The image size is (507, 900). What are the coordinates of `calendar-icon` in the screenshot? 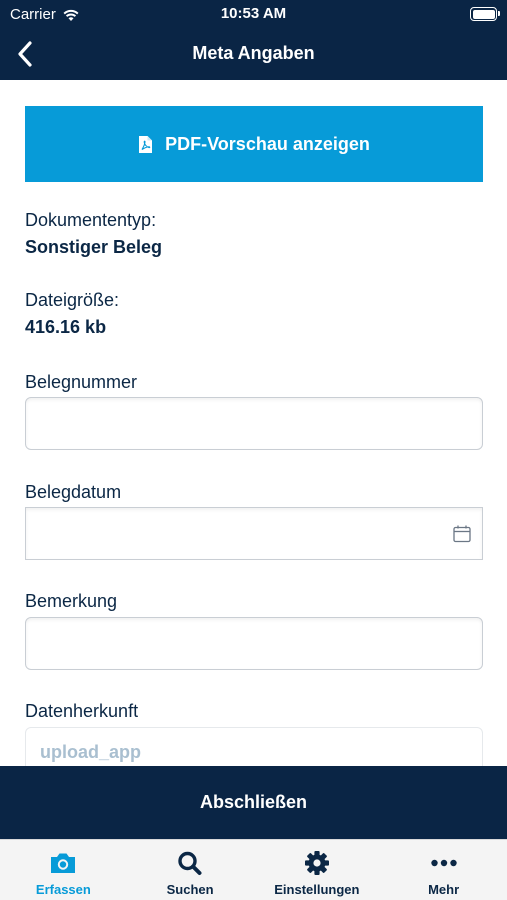 It's located at (462, 534).